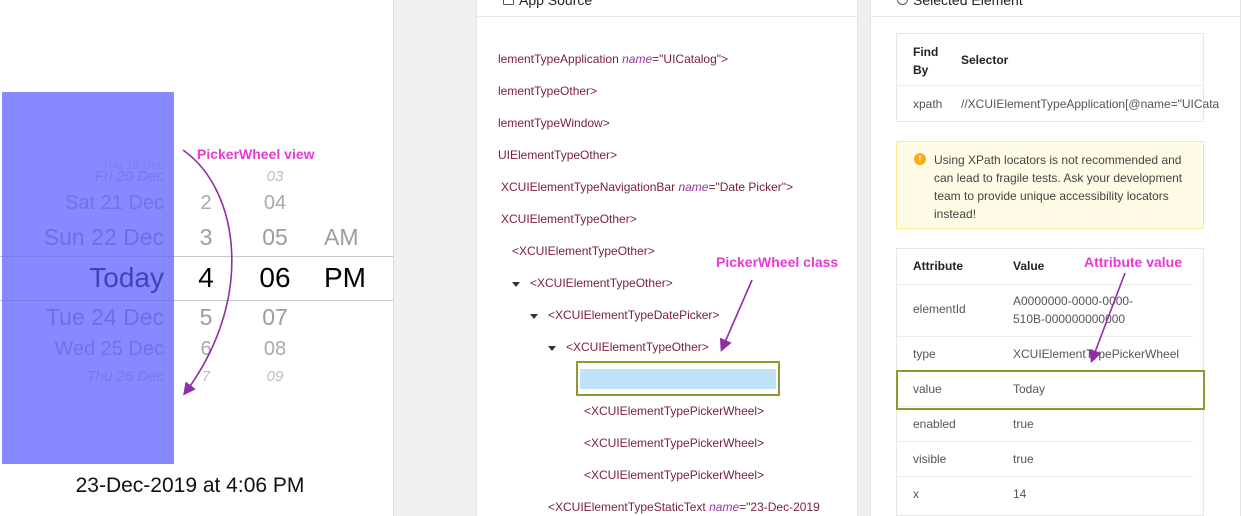 The width and height of the screenshot is (1241, 516). I want to click on picker-minute: 07, so click(275, 317).